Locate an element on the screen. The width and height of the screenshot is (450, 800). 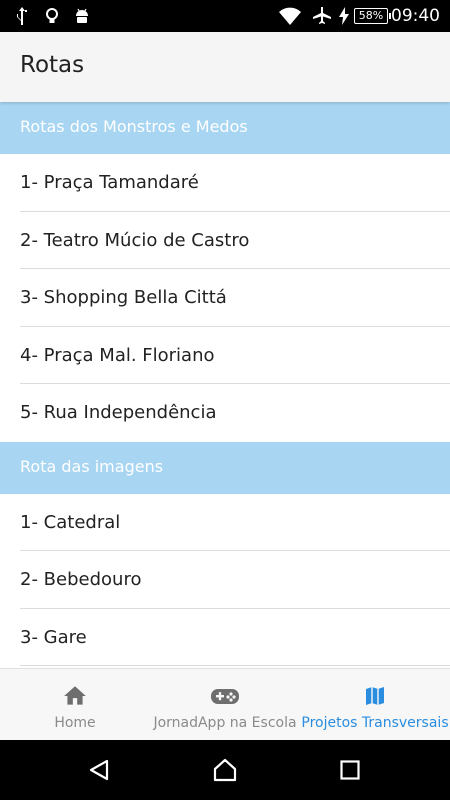
home-icon is located at coordinates (75, 695).